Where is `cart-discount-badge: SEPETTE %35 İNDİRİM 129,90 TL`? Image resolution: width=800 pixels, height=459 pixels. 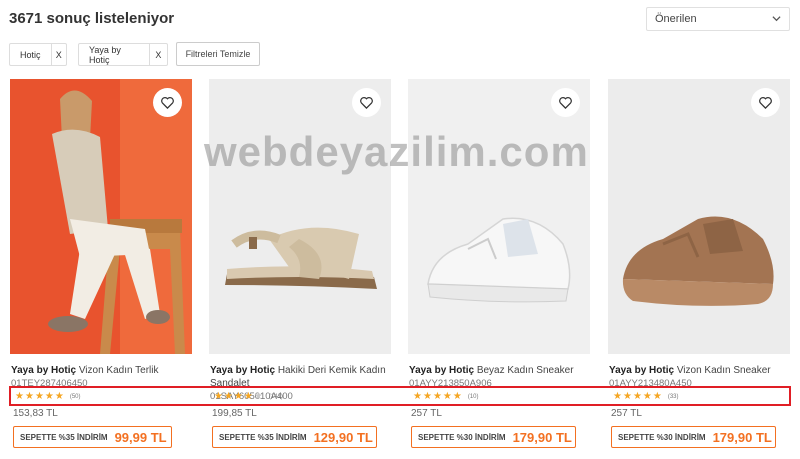 cart-discount-badge: SEPETTE %35 İNDİRİM 129,90 TL is located at coordinates (294, 437).